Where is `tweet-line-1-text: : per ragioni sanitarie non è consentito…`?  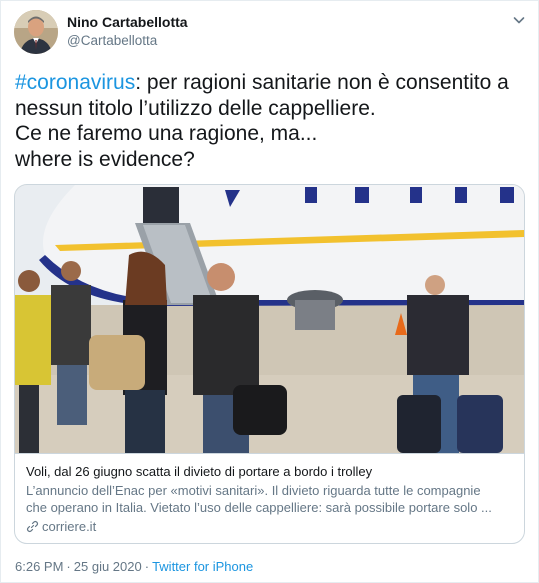
tweet-line-1-text: : per ragioni sanitarie non è consentito… is located at coordinates (322, 82).